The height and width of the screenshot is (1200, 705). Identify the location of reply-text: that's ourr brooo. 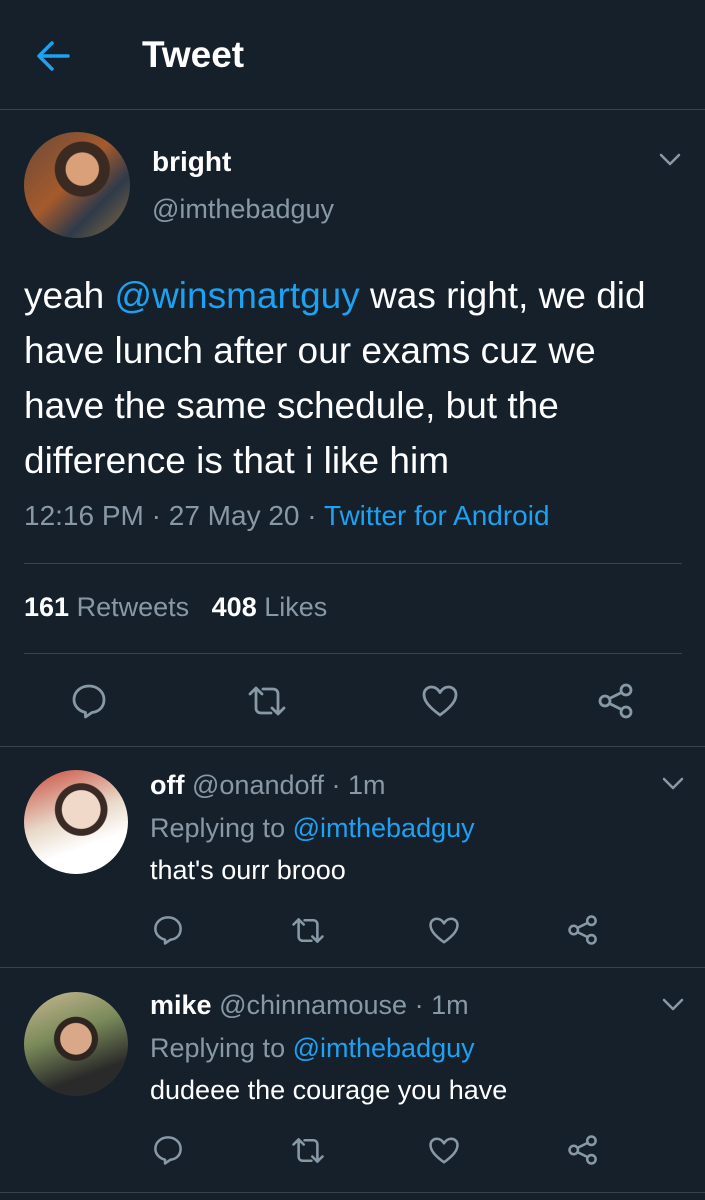
(248, 870).